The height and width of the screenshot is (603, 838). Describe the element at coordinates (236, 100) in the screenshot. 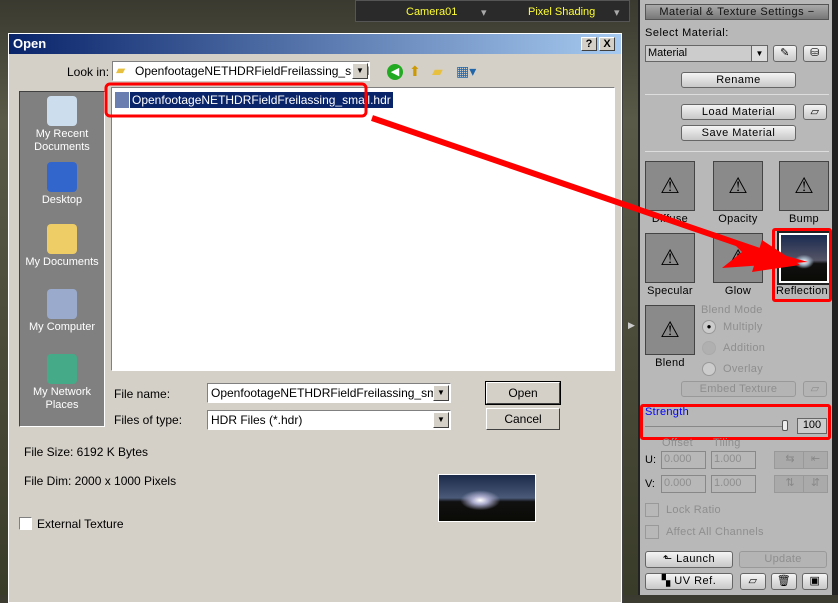

I see `highlight-box` at that location.